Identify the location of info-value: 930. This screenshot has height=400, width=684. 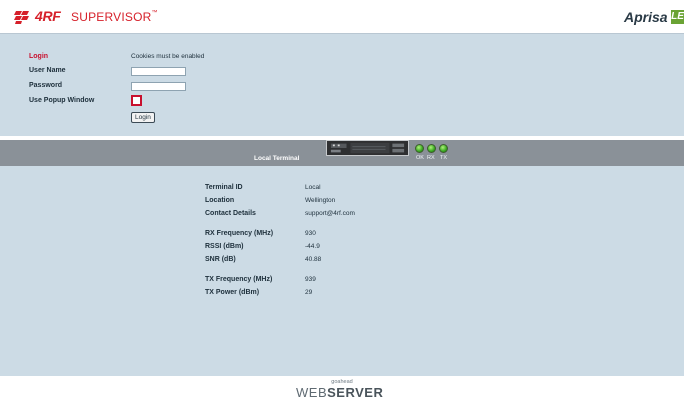
(310, 233).